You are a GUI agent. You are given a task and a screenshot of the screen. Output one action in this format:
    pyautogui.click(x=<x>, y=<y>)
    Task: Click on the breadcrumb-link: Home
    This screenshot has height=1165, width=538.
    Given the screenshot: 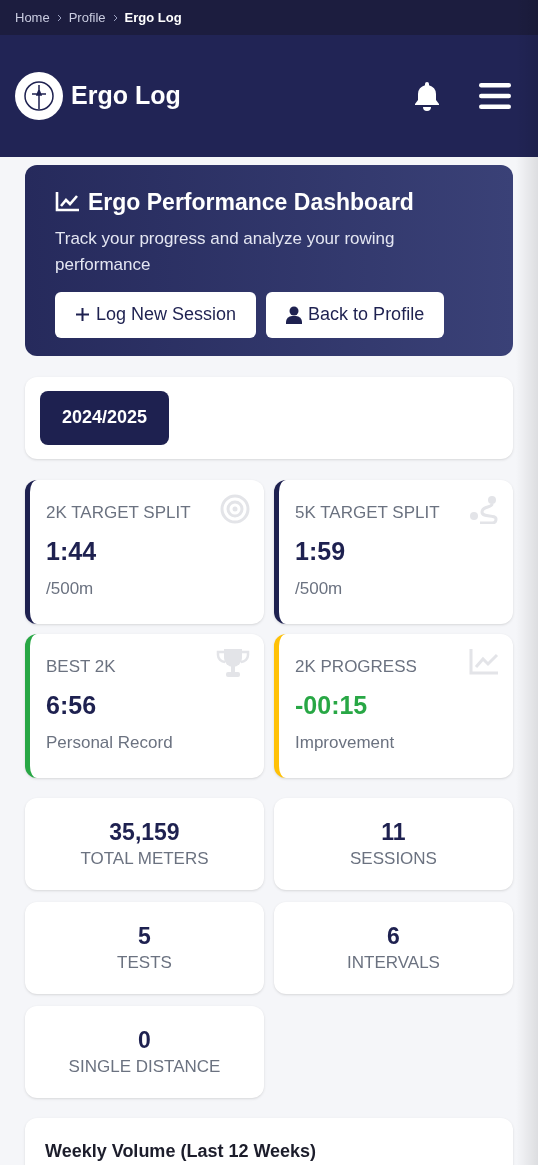 What is the action you would take?
    pyautogui.click(x=32, y=17)
    